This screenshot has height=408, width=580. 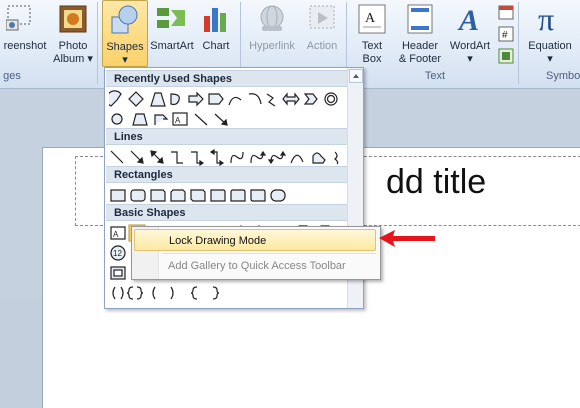 I want to click on recent-shapes-icons, so click(x=227, y=100).